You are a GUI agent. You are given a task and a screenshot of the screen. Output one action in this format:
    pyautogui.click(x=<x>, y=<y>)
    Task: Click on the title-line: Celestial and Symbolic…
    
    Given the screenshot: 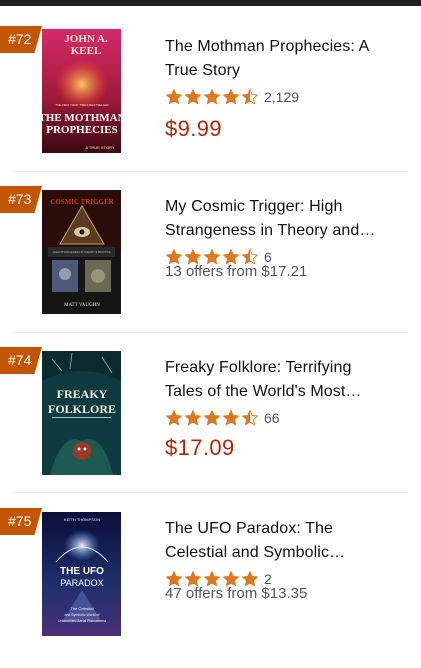 What is the action you would take?
    pyautogui.click(x=255, y=552)
    